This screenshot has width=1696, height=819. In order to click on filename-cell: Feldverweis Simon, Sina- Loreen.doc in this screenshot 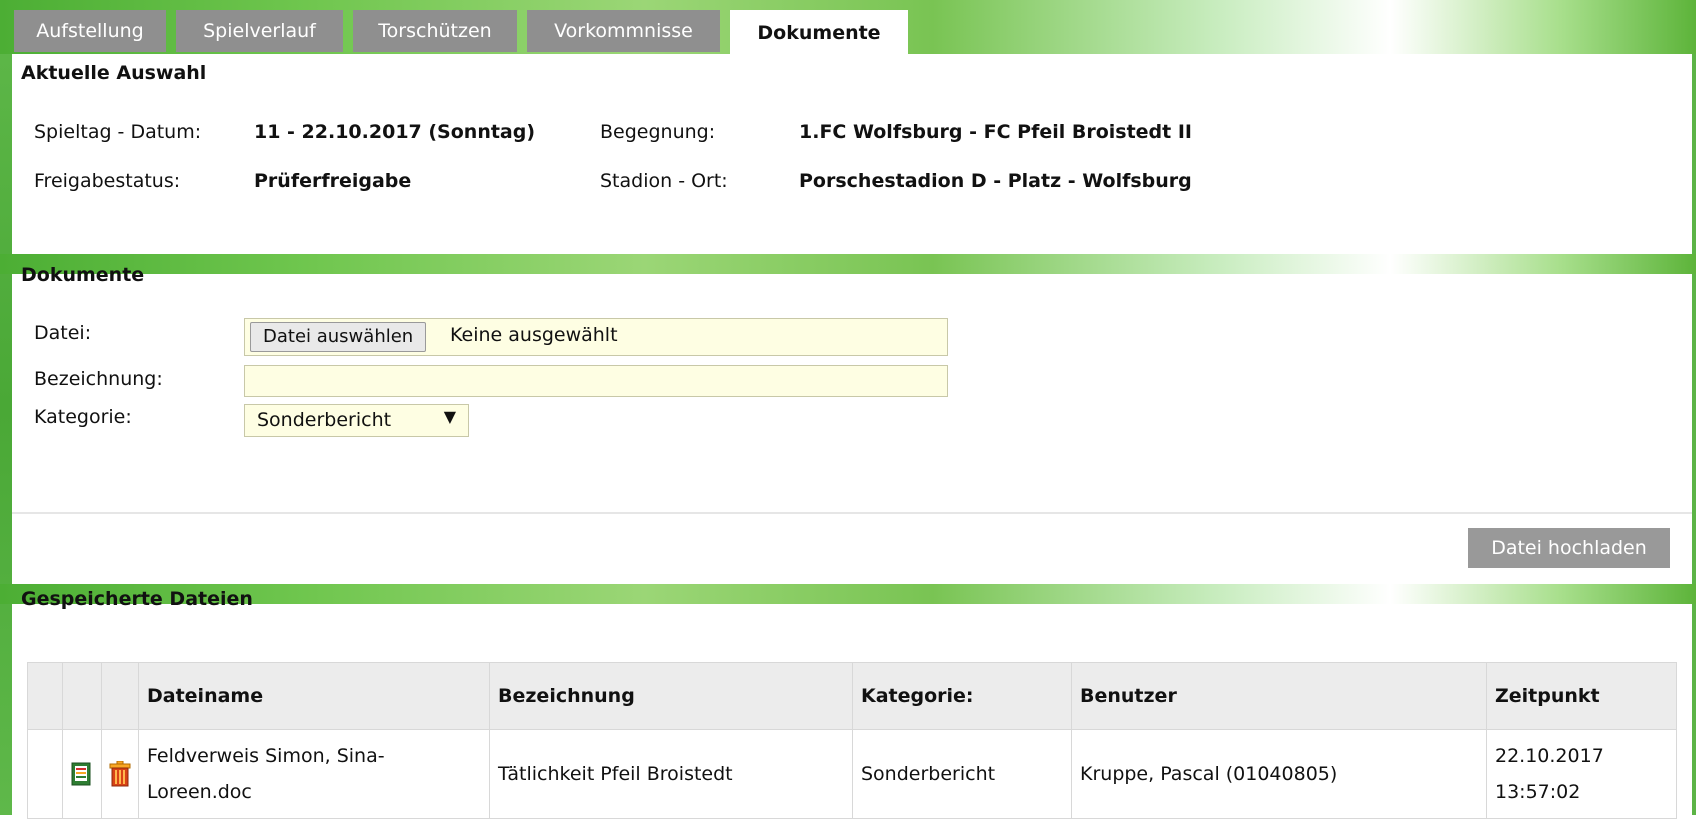, I will do `click(314, 774)`.